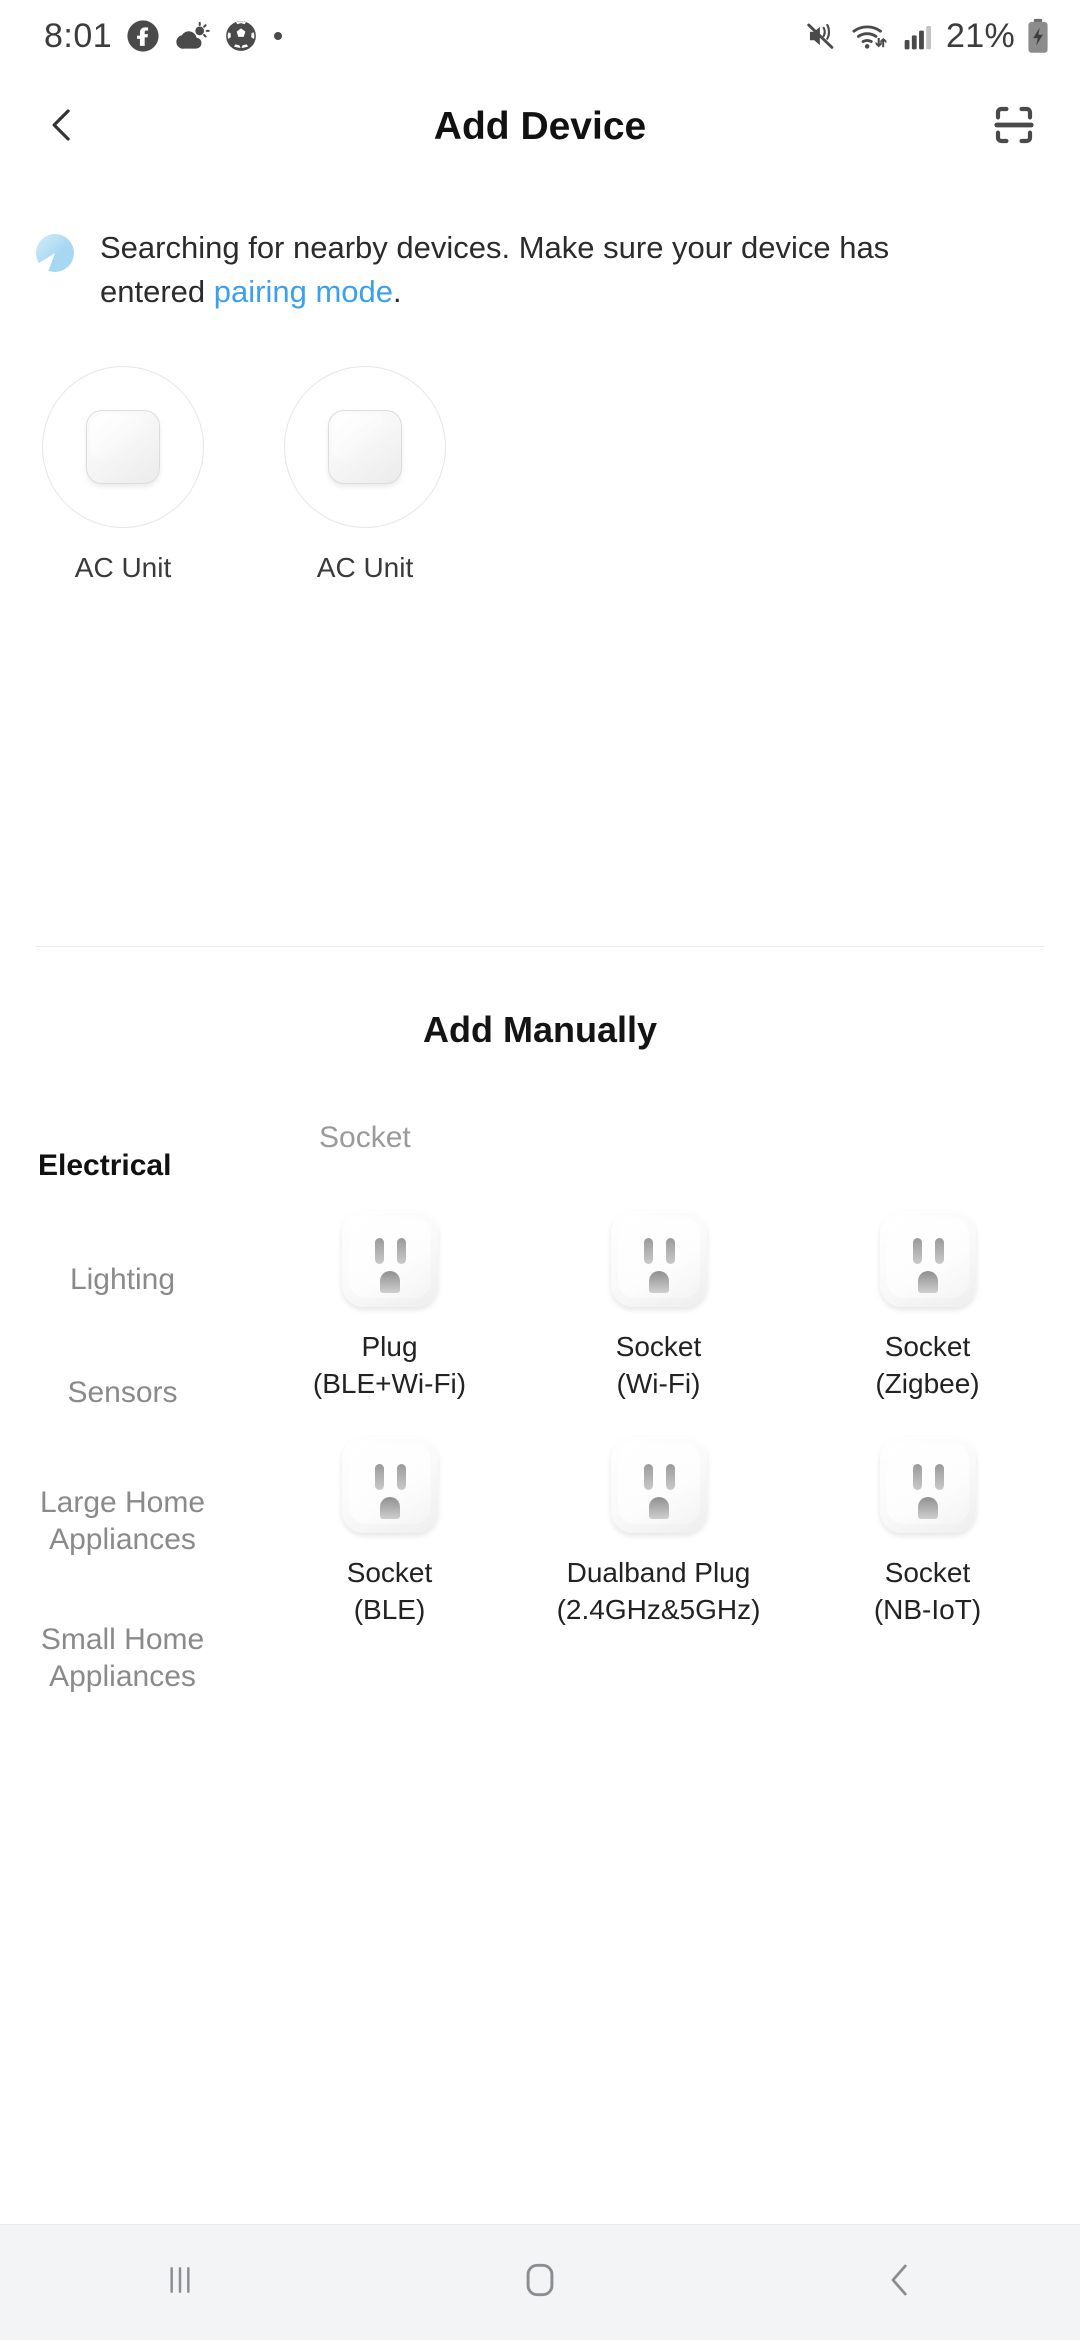  I want to click on sidebar-item-sensors: Sensors, so click(122, 1393).